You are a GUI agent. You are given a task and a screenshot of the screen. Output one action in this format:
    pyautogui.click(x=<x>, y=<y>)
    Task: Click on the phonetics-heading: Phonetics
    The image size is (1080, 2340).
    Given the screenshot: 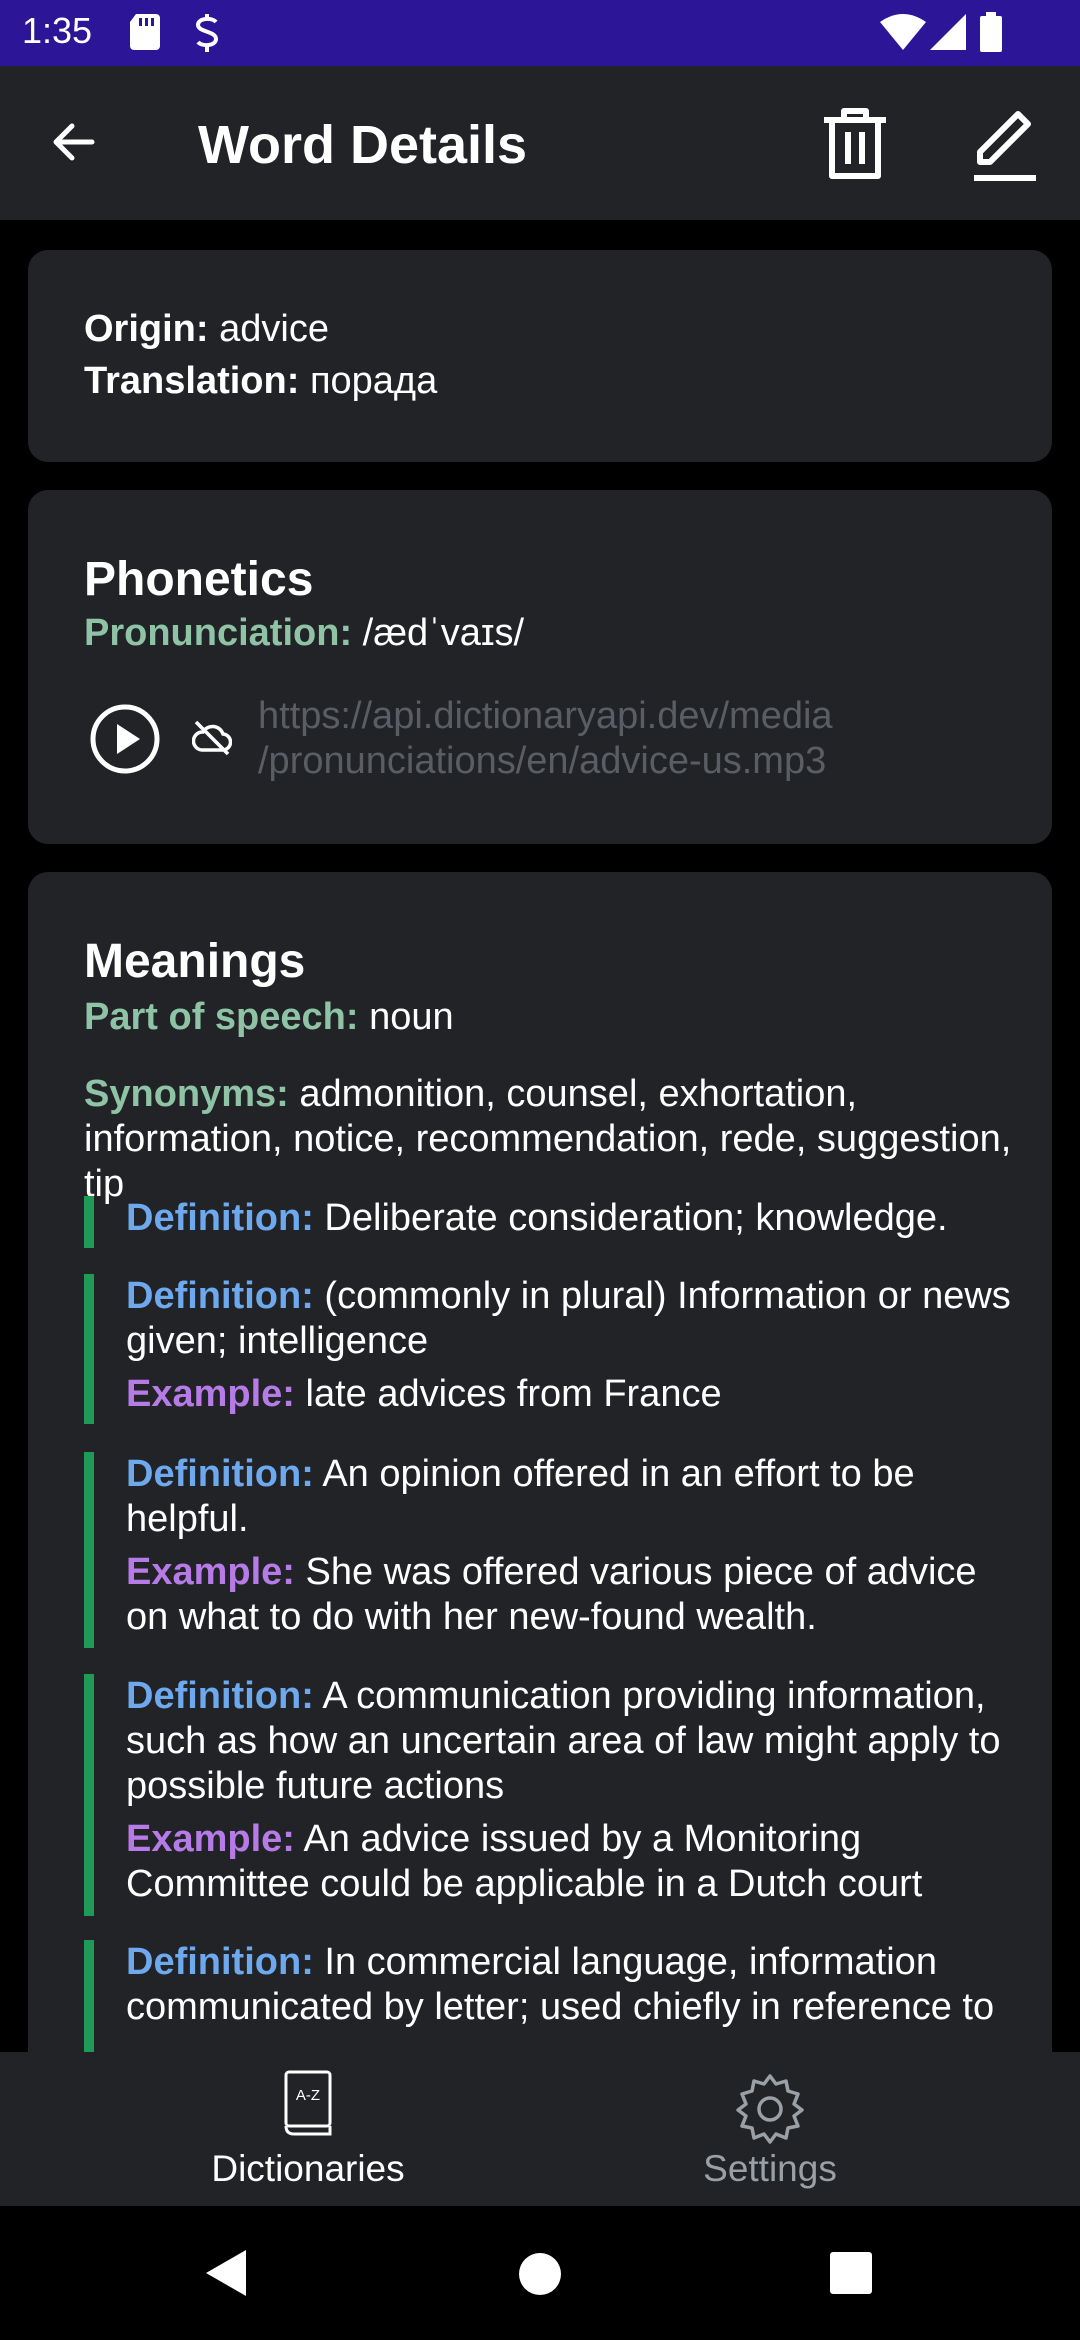 What is the action you would take?
    pyautogui.click(x=199, y=579)
    